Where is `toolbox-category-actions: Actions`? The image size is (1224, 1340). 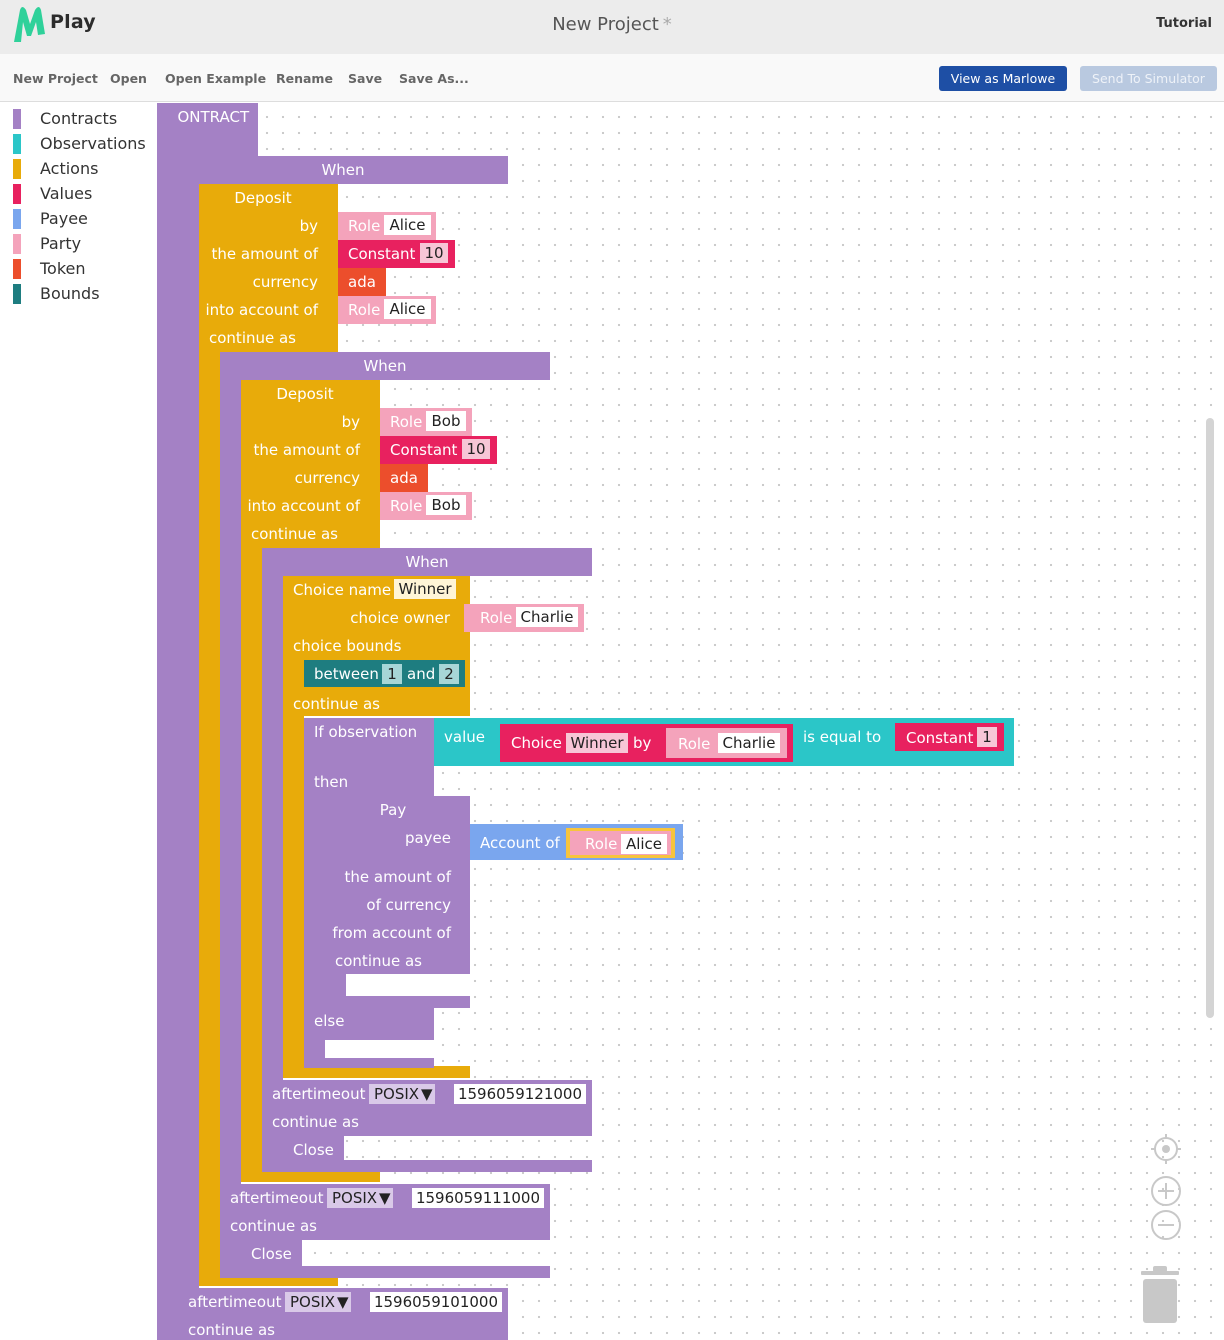
toolbox-category-actions: Actions is located at coordinates (83, 169).